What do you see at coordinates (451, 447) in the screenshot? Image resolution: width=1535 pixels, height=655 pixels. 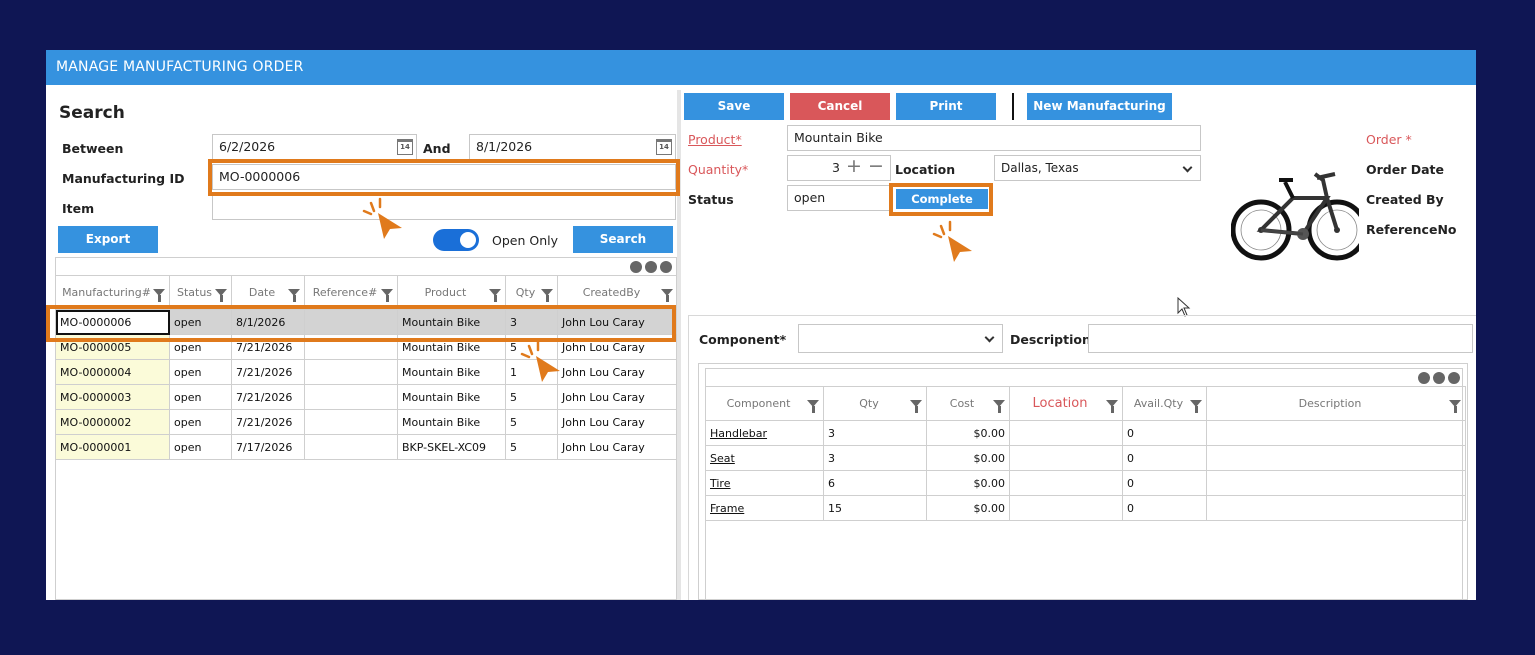 I see `product-cell: BKP-SKEL-XC09` at bounding box center [451, 447].